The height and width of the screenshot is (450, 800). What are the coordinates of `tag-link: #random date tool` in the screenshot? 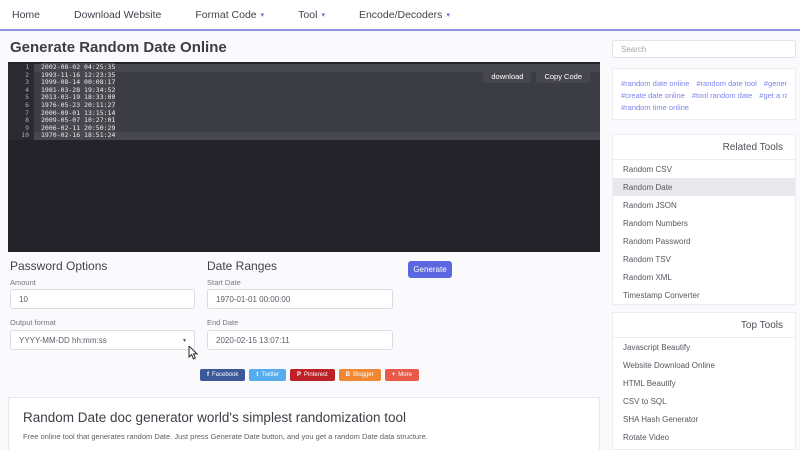 It's located at (726, 83).